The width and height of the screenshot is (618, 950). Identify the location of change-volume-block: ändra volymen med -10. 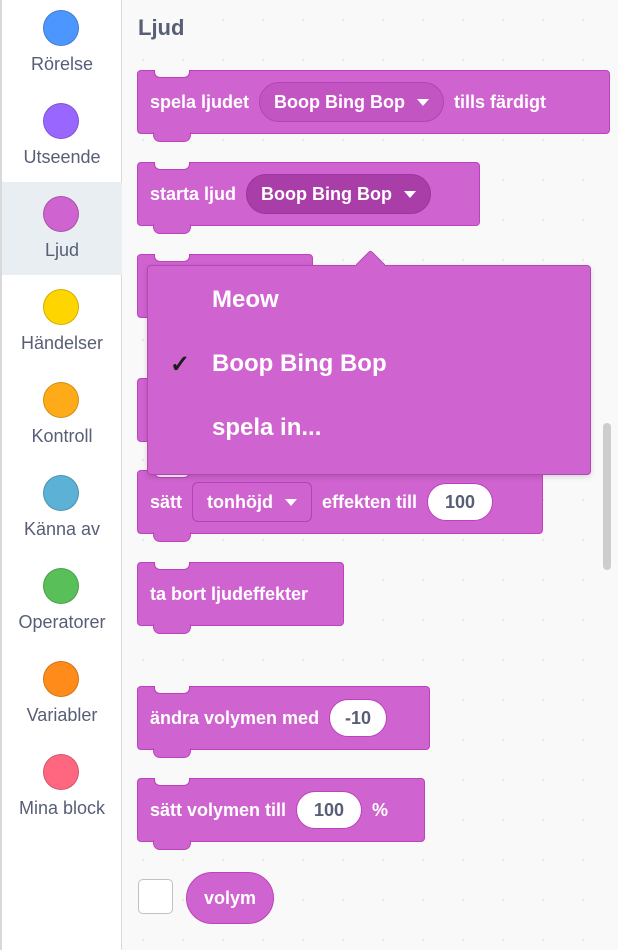
(283, 722).